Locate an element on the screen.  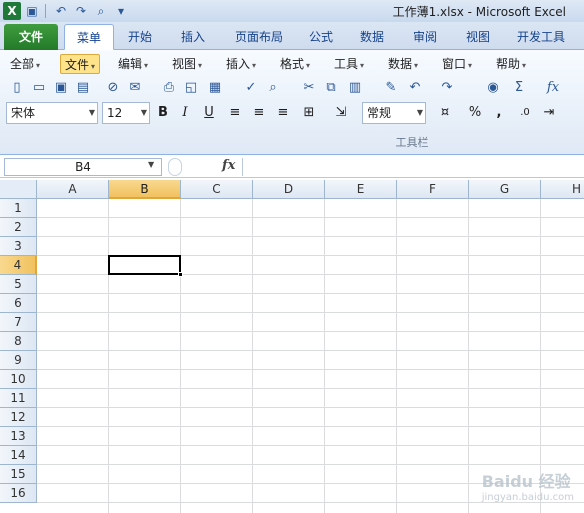
row-header: 15 is located at coordinates (18, 474).